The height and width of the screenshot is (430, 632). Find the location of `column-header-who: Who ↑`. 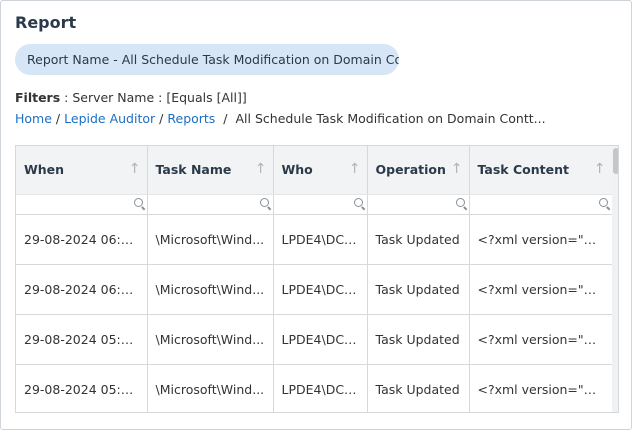

column-header-who: Who ↑ is located at coordinates (320, 170).